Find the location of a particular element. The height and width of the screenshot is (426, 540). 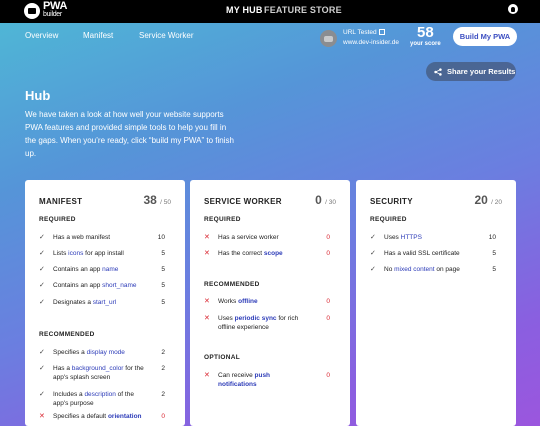

checklist-item: ✓ Contains an app name 5 is located at coordinates (102, 269).